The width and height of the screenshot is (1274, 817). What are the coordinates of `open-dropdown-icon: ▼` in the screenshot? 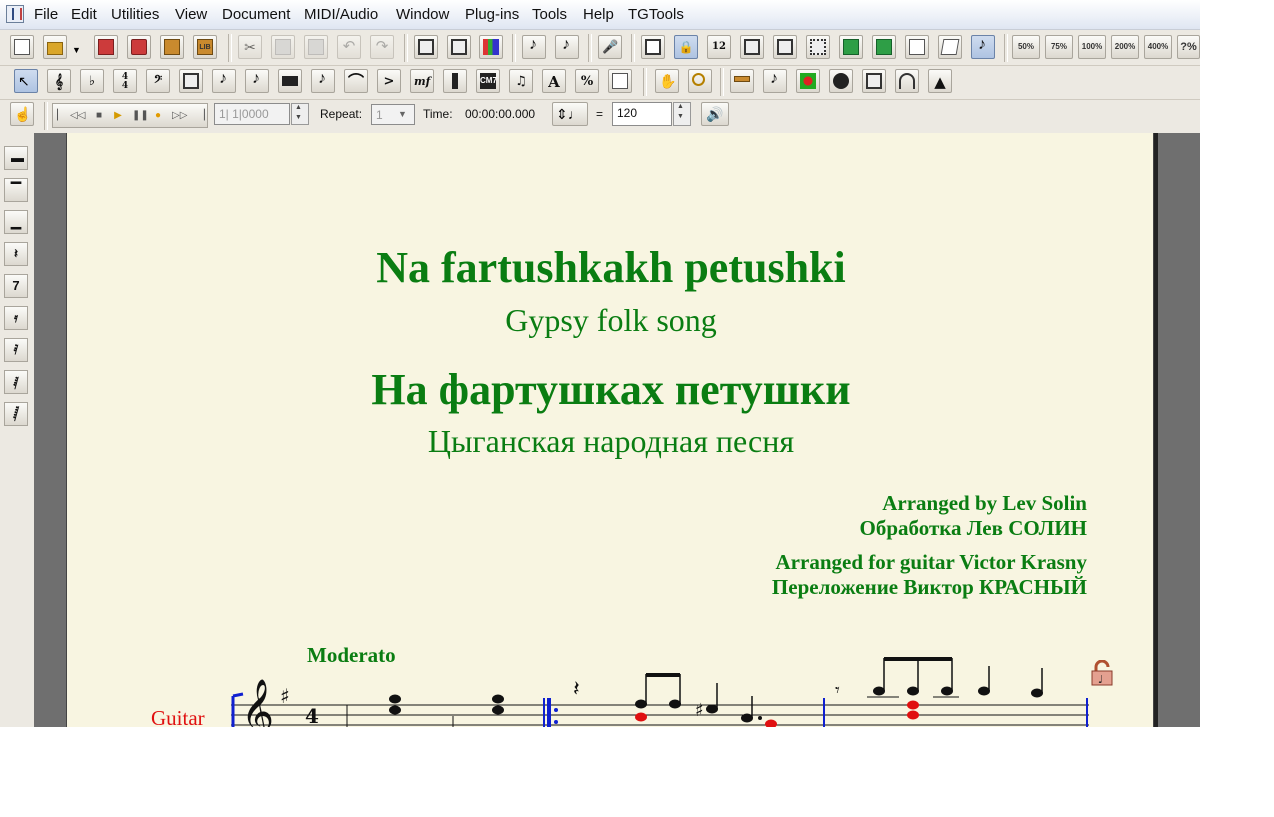 It's located at (76, 50).